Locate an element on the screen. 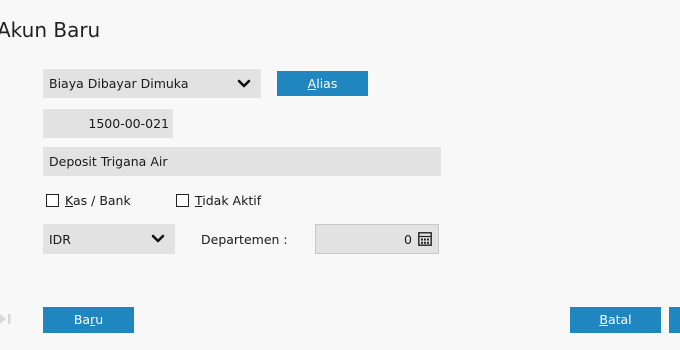 The image size is (680, 350). new-button: Baru is located at coordinates (88, 320).